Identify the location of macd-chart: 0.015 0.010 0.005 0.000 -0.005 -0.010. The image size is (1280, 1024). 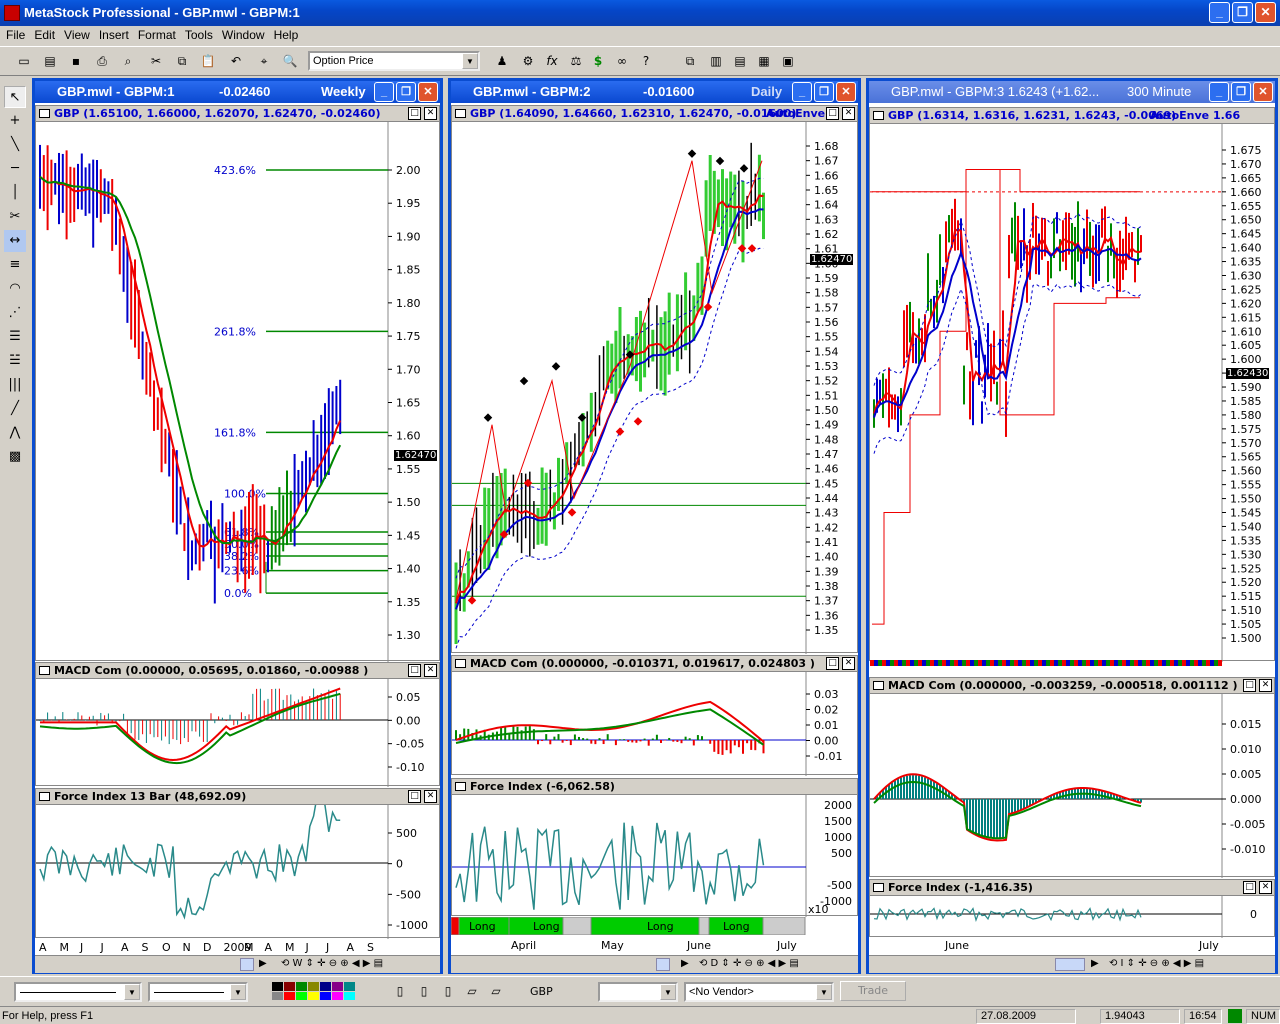
(1073, 786).